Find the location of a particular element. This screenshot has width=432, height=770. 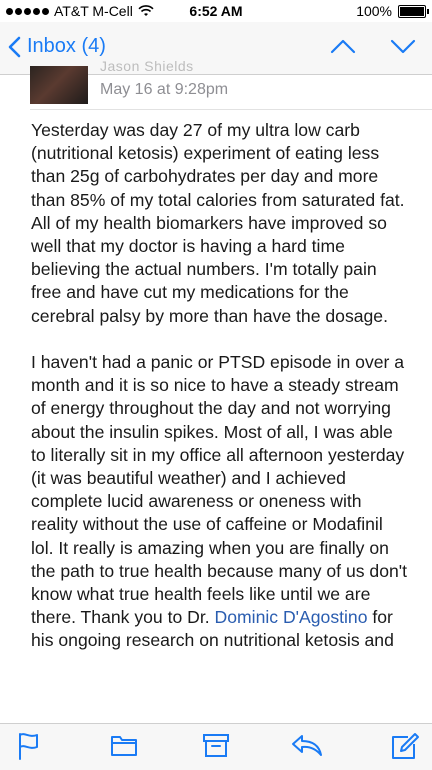

battery-percent: 100% is located at coordinates (374, 11).